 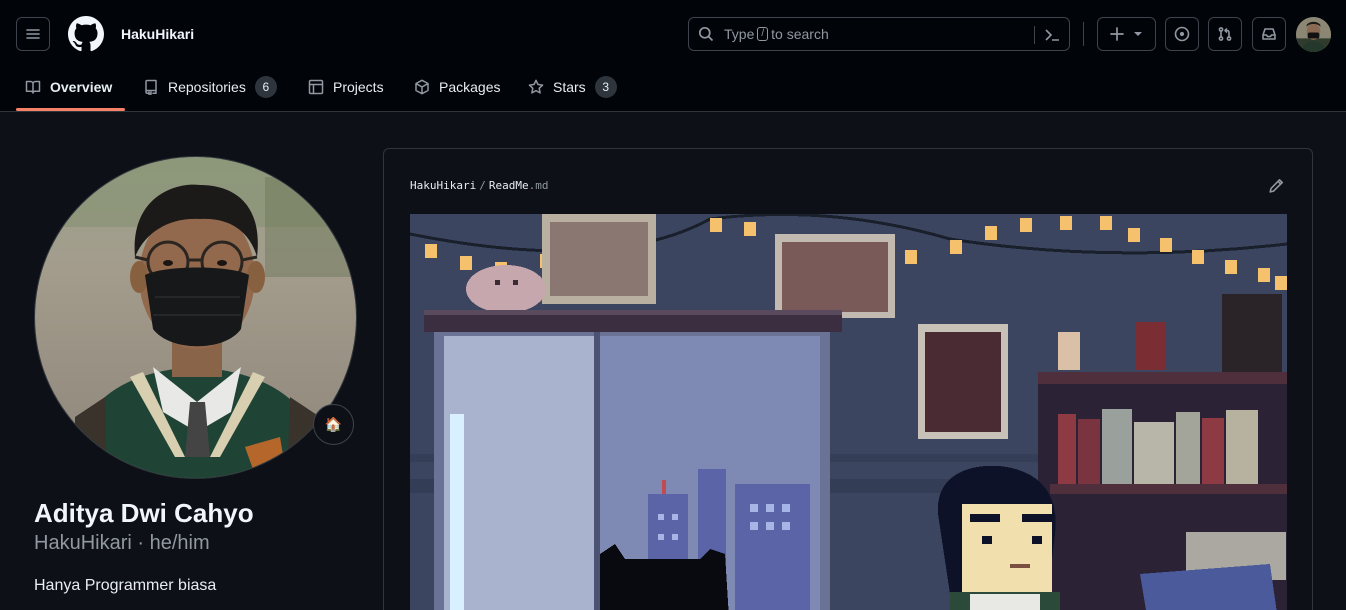 What do you see at coordinates (70, 109) in the screenshot?
I see `active-tab-indicator` at bounding box center [70, 109].